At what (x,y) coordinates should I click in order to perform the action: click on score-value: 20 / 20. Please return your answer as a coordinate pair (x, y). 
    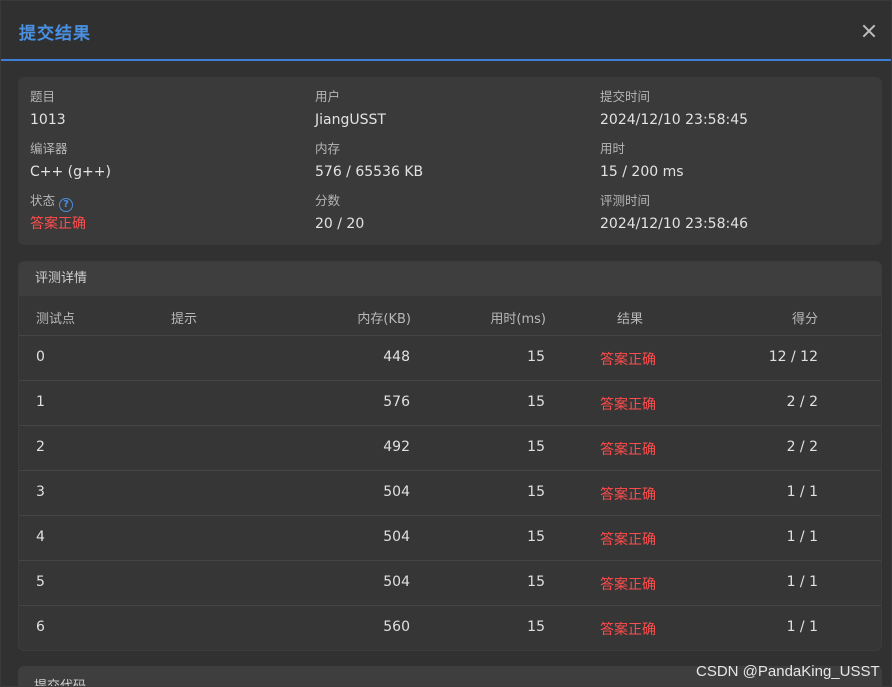
    Looking at the image, I should click on (340, 224).